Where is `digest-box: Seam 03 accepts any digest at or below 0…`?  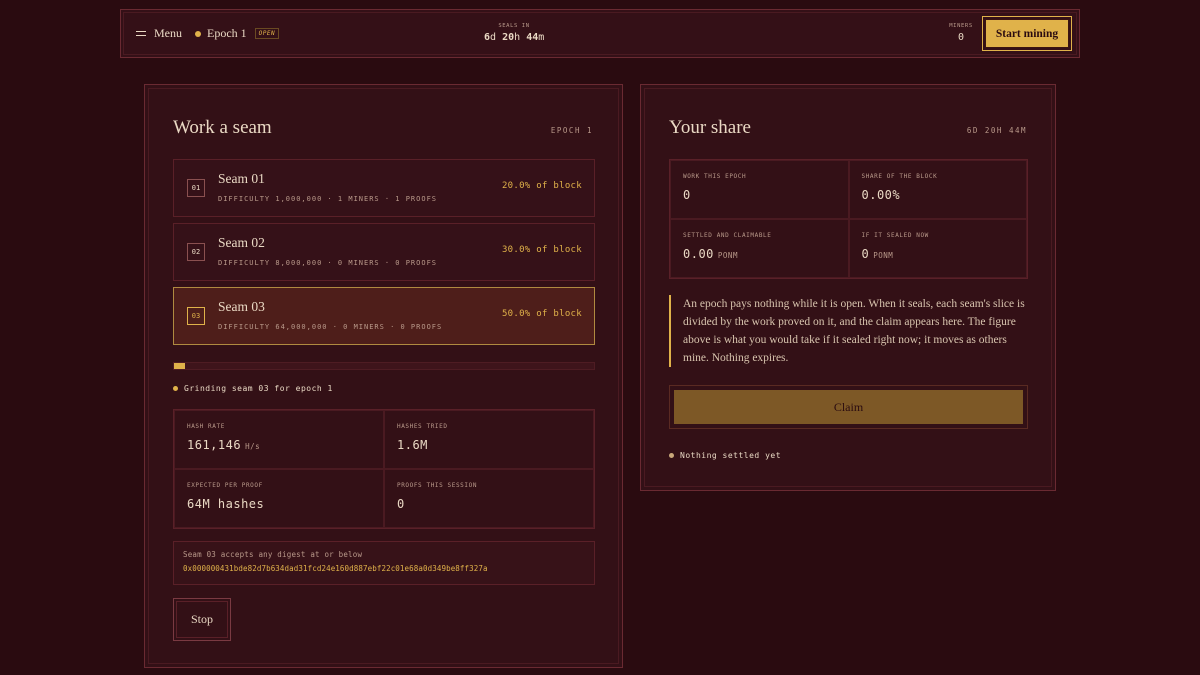 digest-box: Seam 03 accepts any digest at or below 0… is located at coordinates (384, 563).